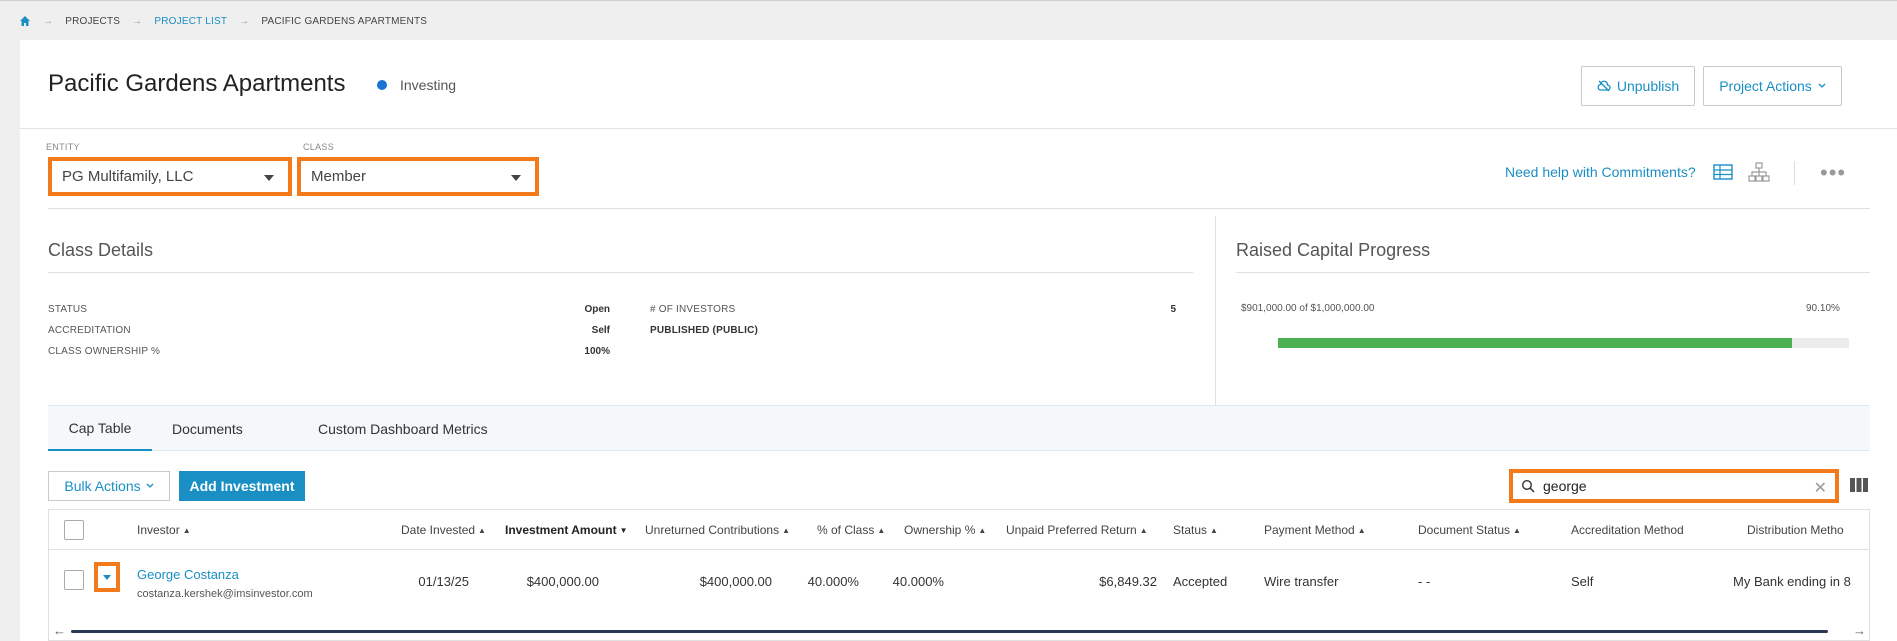  Describe the element at coordinates (1333, 250) in the screenshot. I see `raised-capital-title: Raised Capital Progress` at that location.